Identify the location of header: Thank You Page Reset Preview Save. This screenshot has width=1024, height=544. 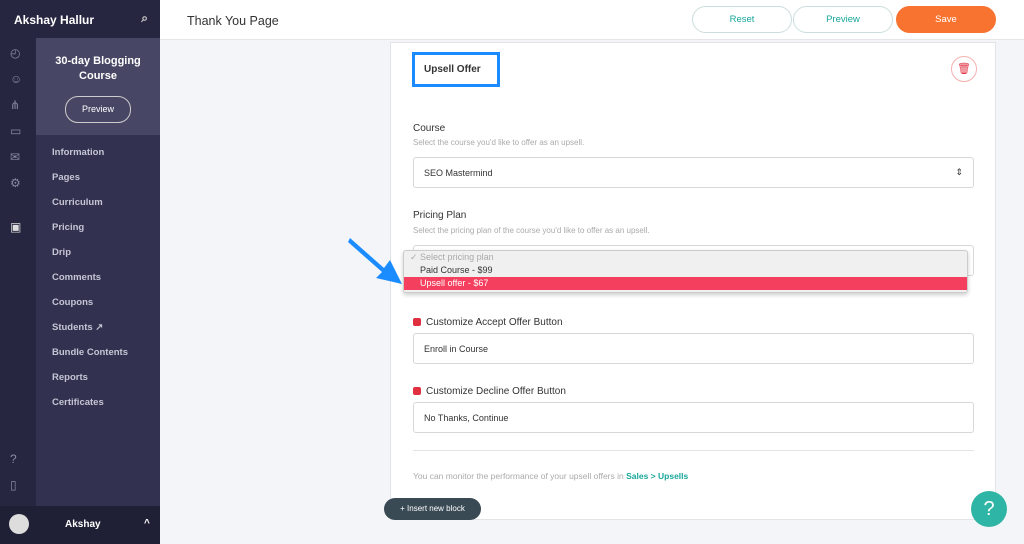
(592, 20).